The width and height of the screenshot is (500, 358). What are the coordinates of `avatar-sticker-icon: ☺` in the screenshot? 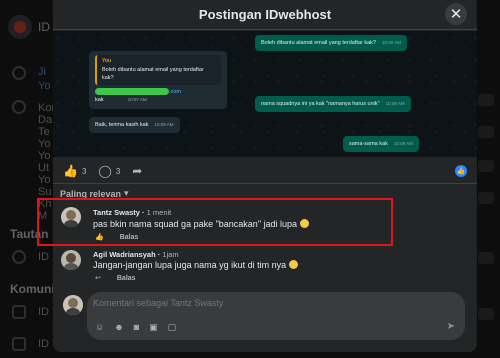 It's located at (99, 327).